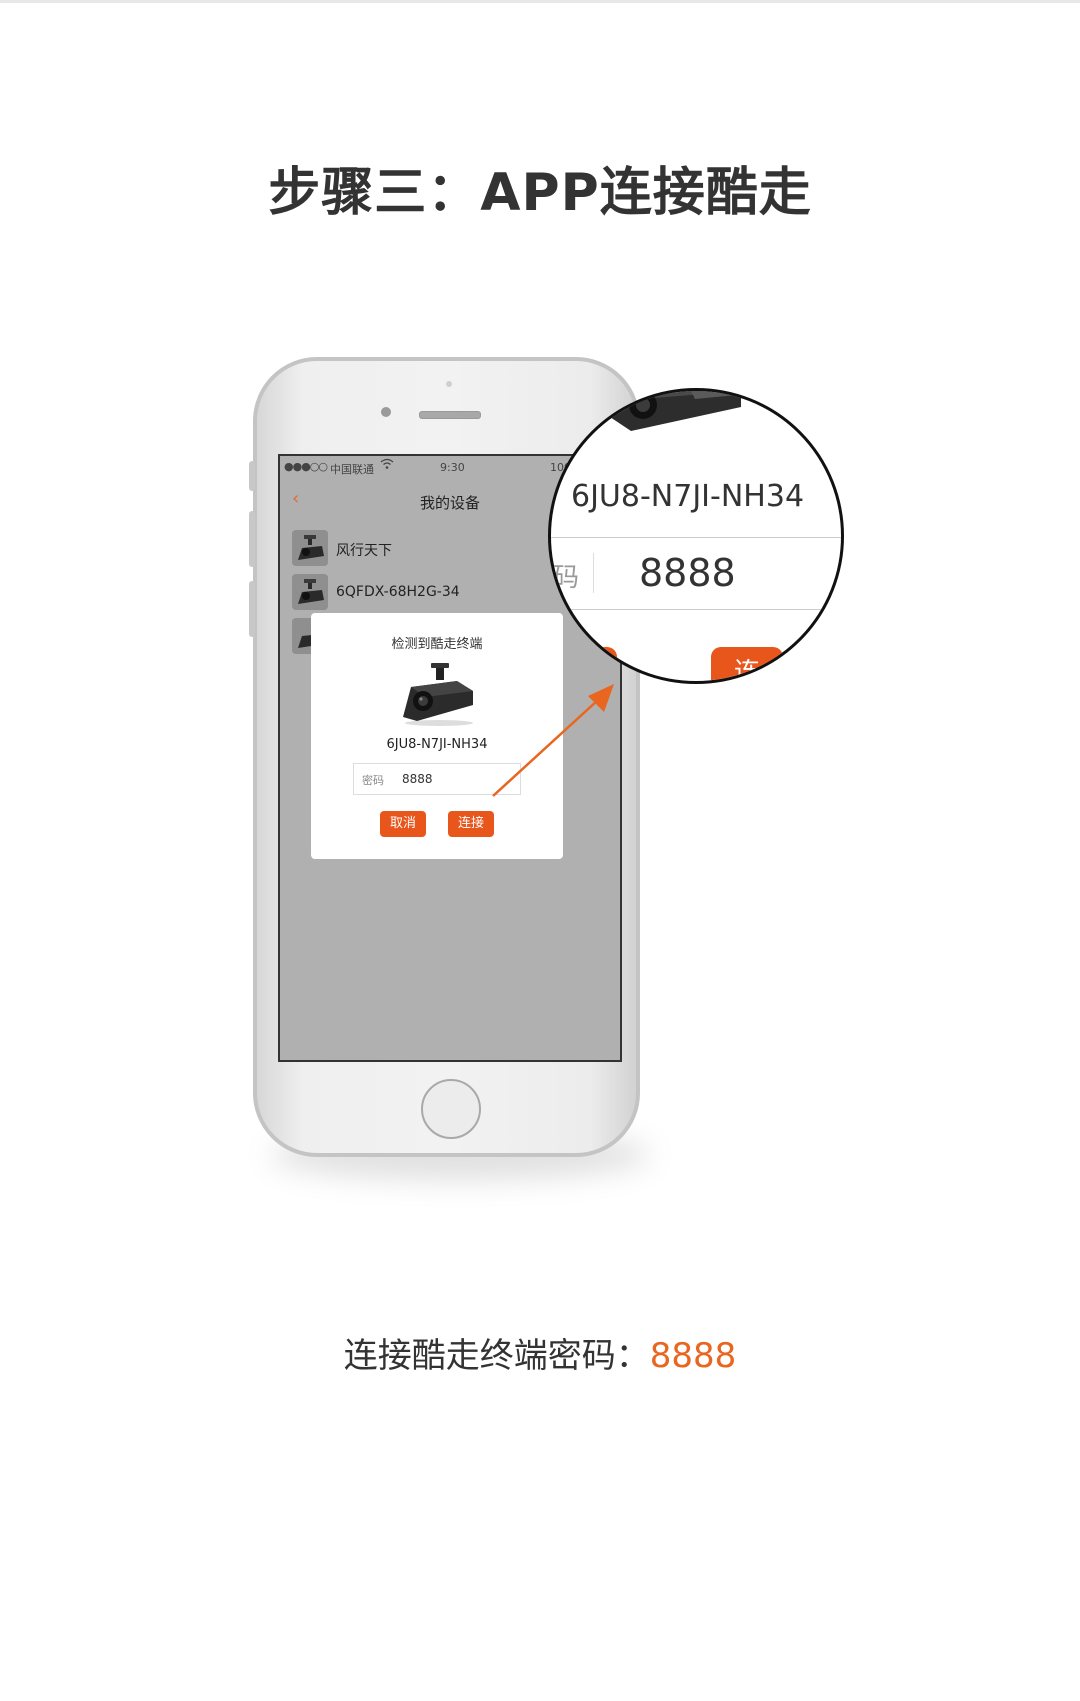 The image size is (1080, 1701). What do you see at coordinates (364, 551) in the screenshot?
I see `device-name: 风行天下` at bounding box center [364, 551].